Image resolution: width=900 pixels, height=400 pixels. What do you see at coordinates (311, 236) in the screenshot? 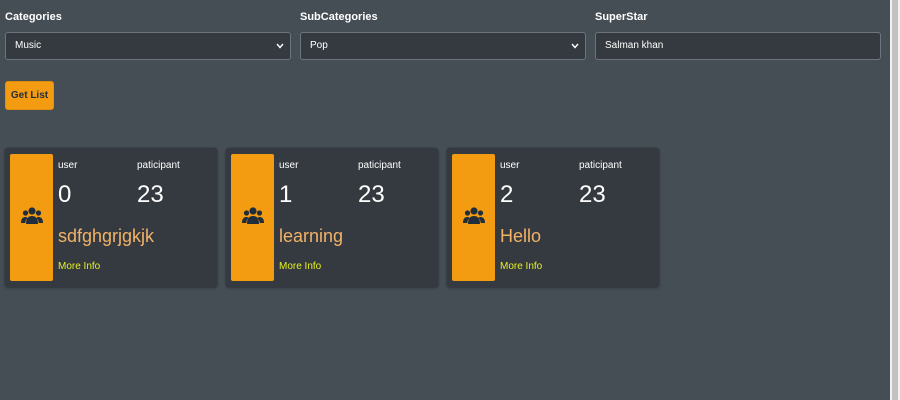
I see `group-name: learning` at bounding box center [311, 236].